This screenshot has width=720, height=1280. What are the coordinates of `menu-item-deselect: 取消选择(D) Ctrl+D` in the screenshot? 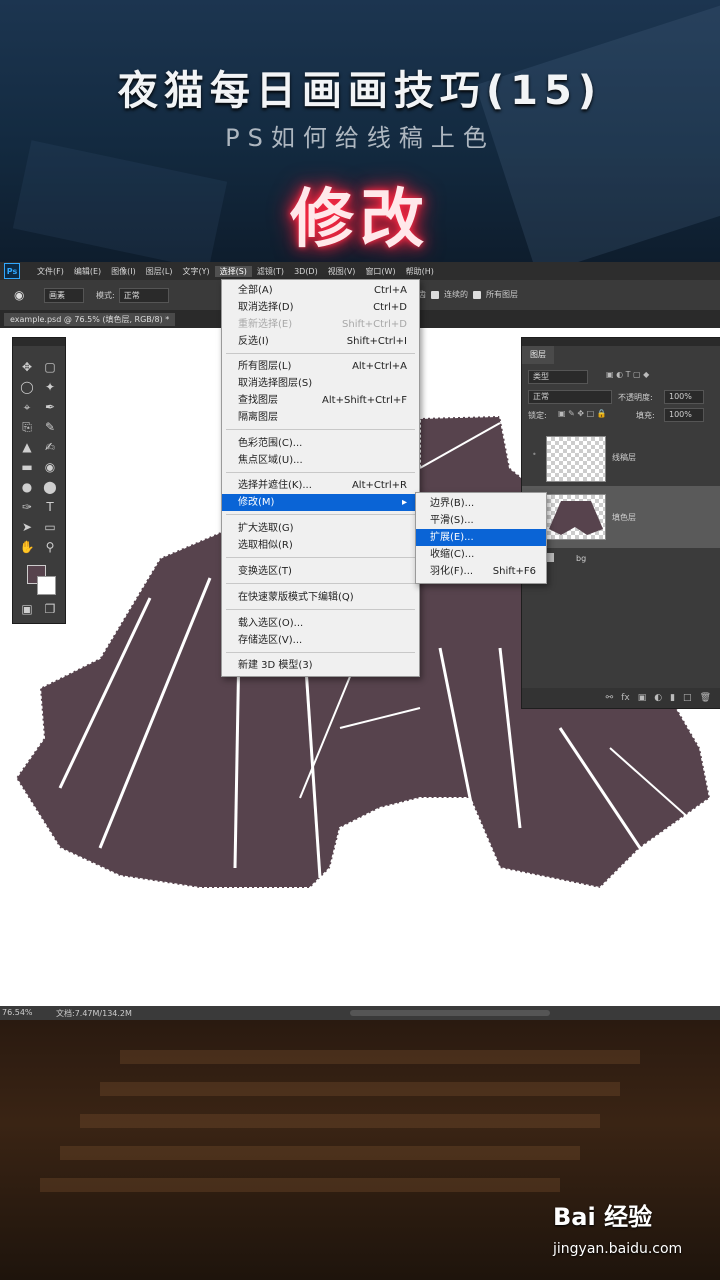 It's located at (320, 307).